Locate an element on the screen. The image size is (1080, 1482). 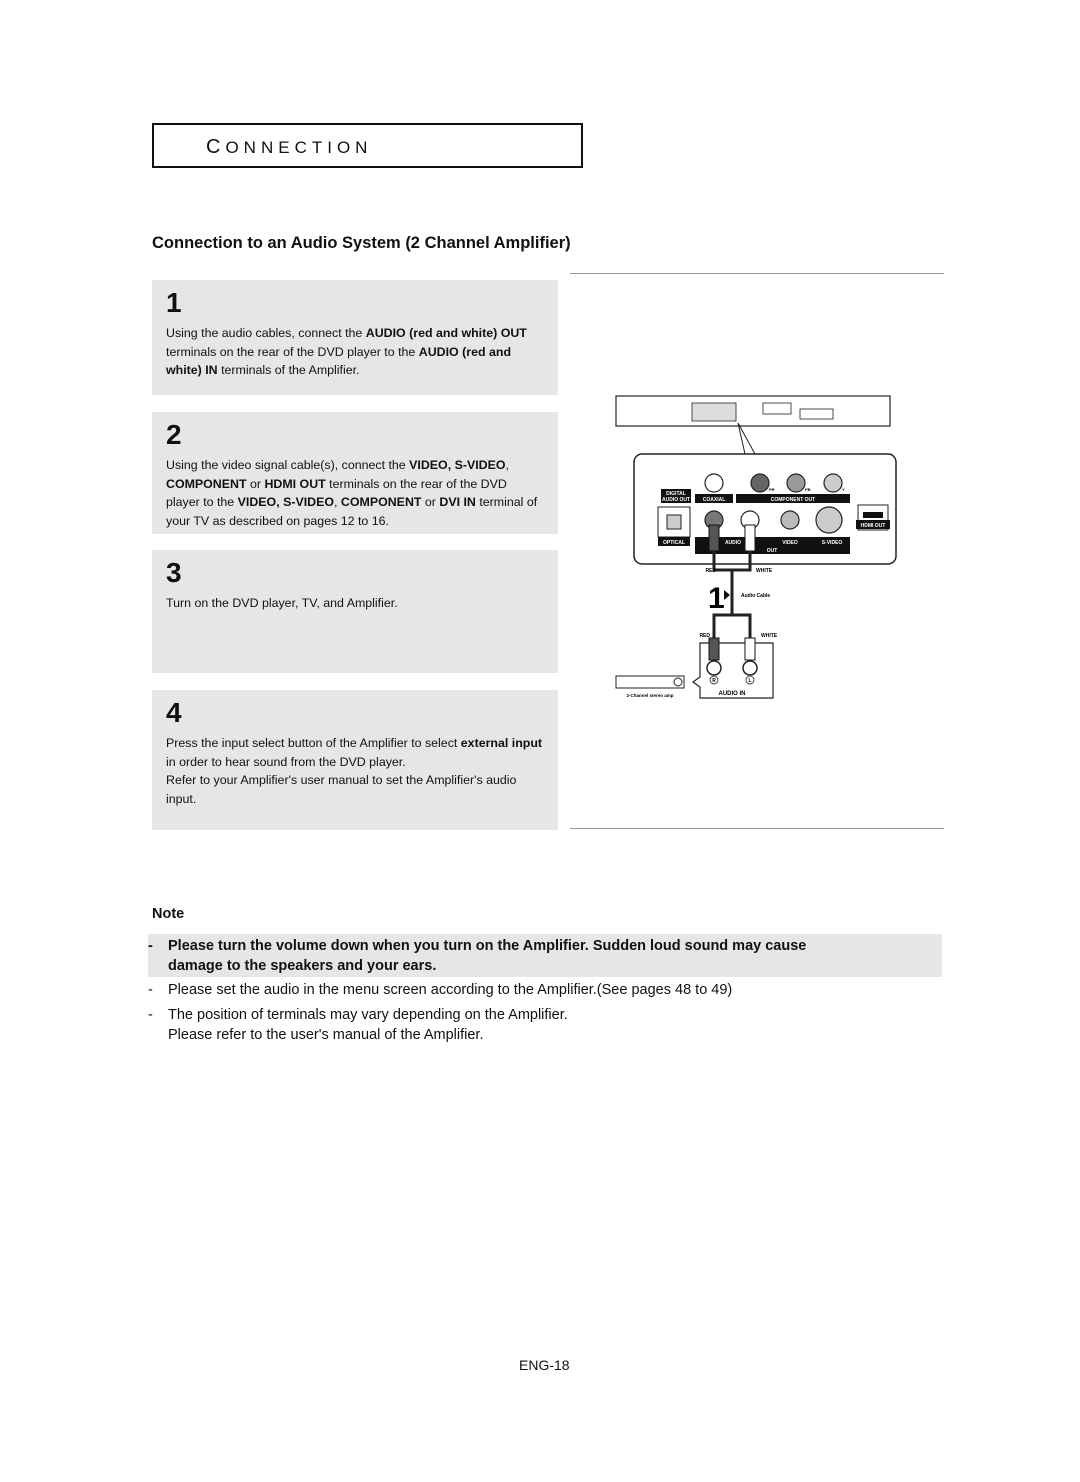
label-amp: 2-Channel stereo amp is located at coordinates (649, 695).